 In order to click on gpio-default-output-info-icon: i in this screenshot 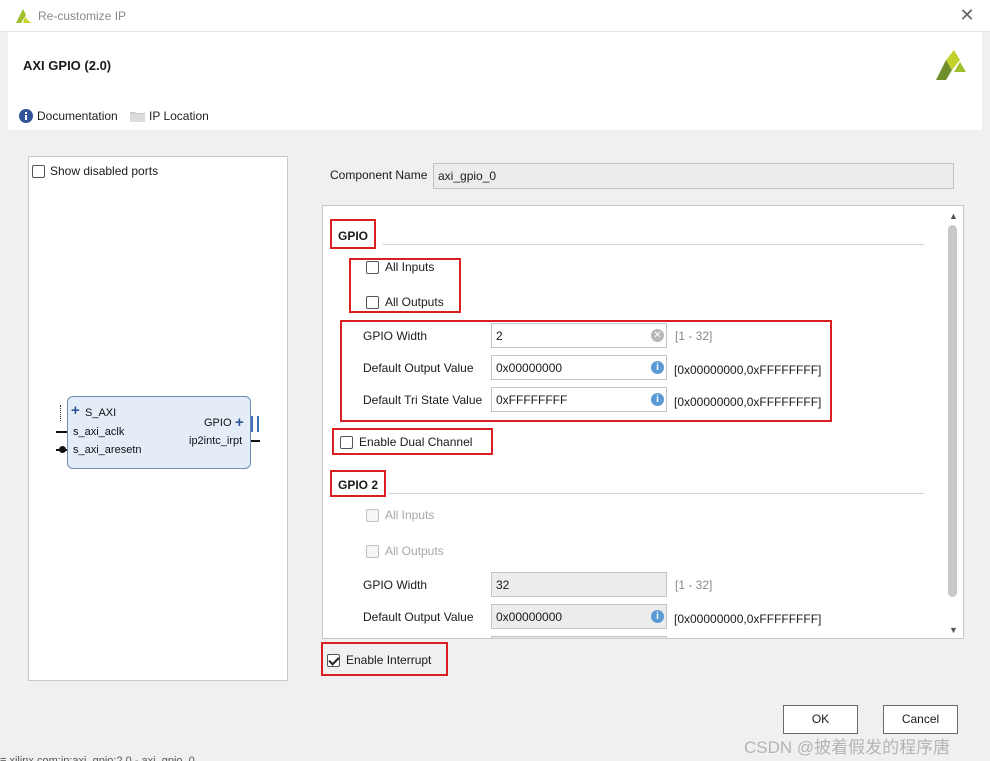, I will do `click(657, 367)`.